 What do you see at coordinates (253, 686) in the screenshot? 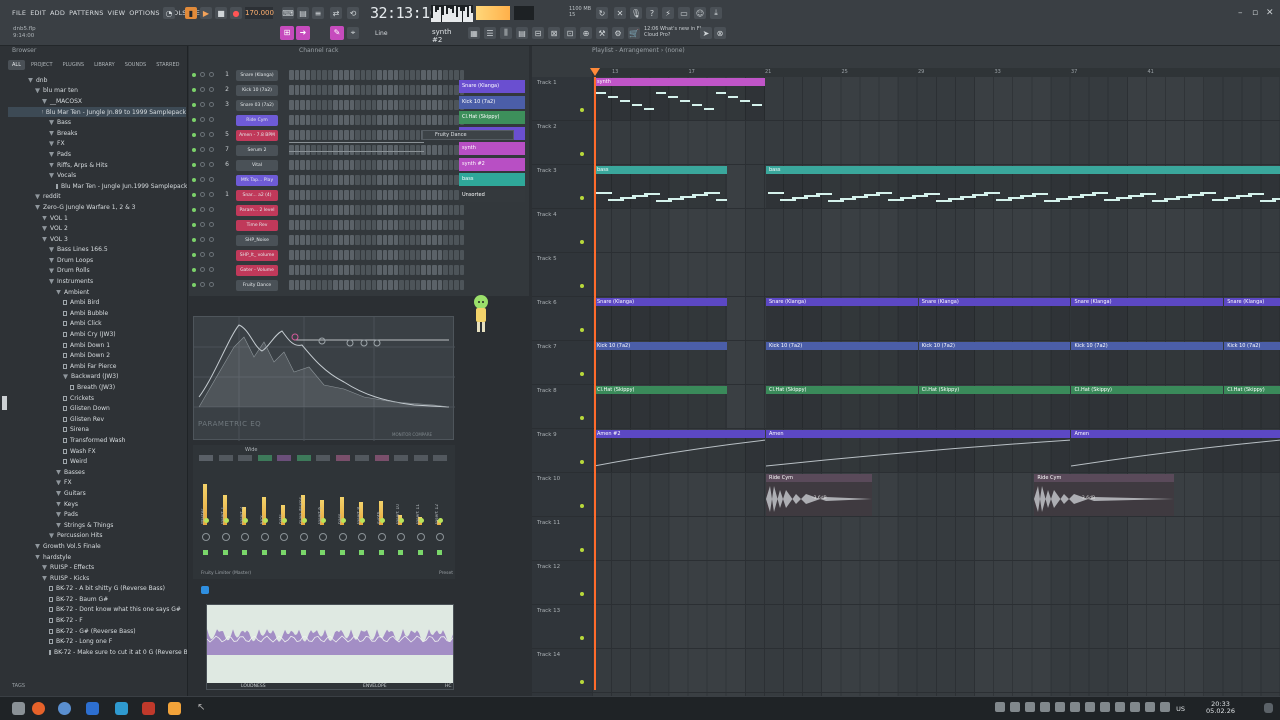
I see `loudness-label: LOUDNESS` at bounding box center [253, 686].